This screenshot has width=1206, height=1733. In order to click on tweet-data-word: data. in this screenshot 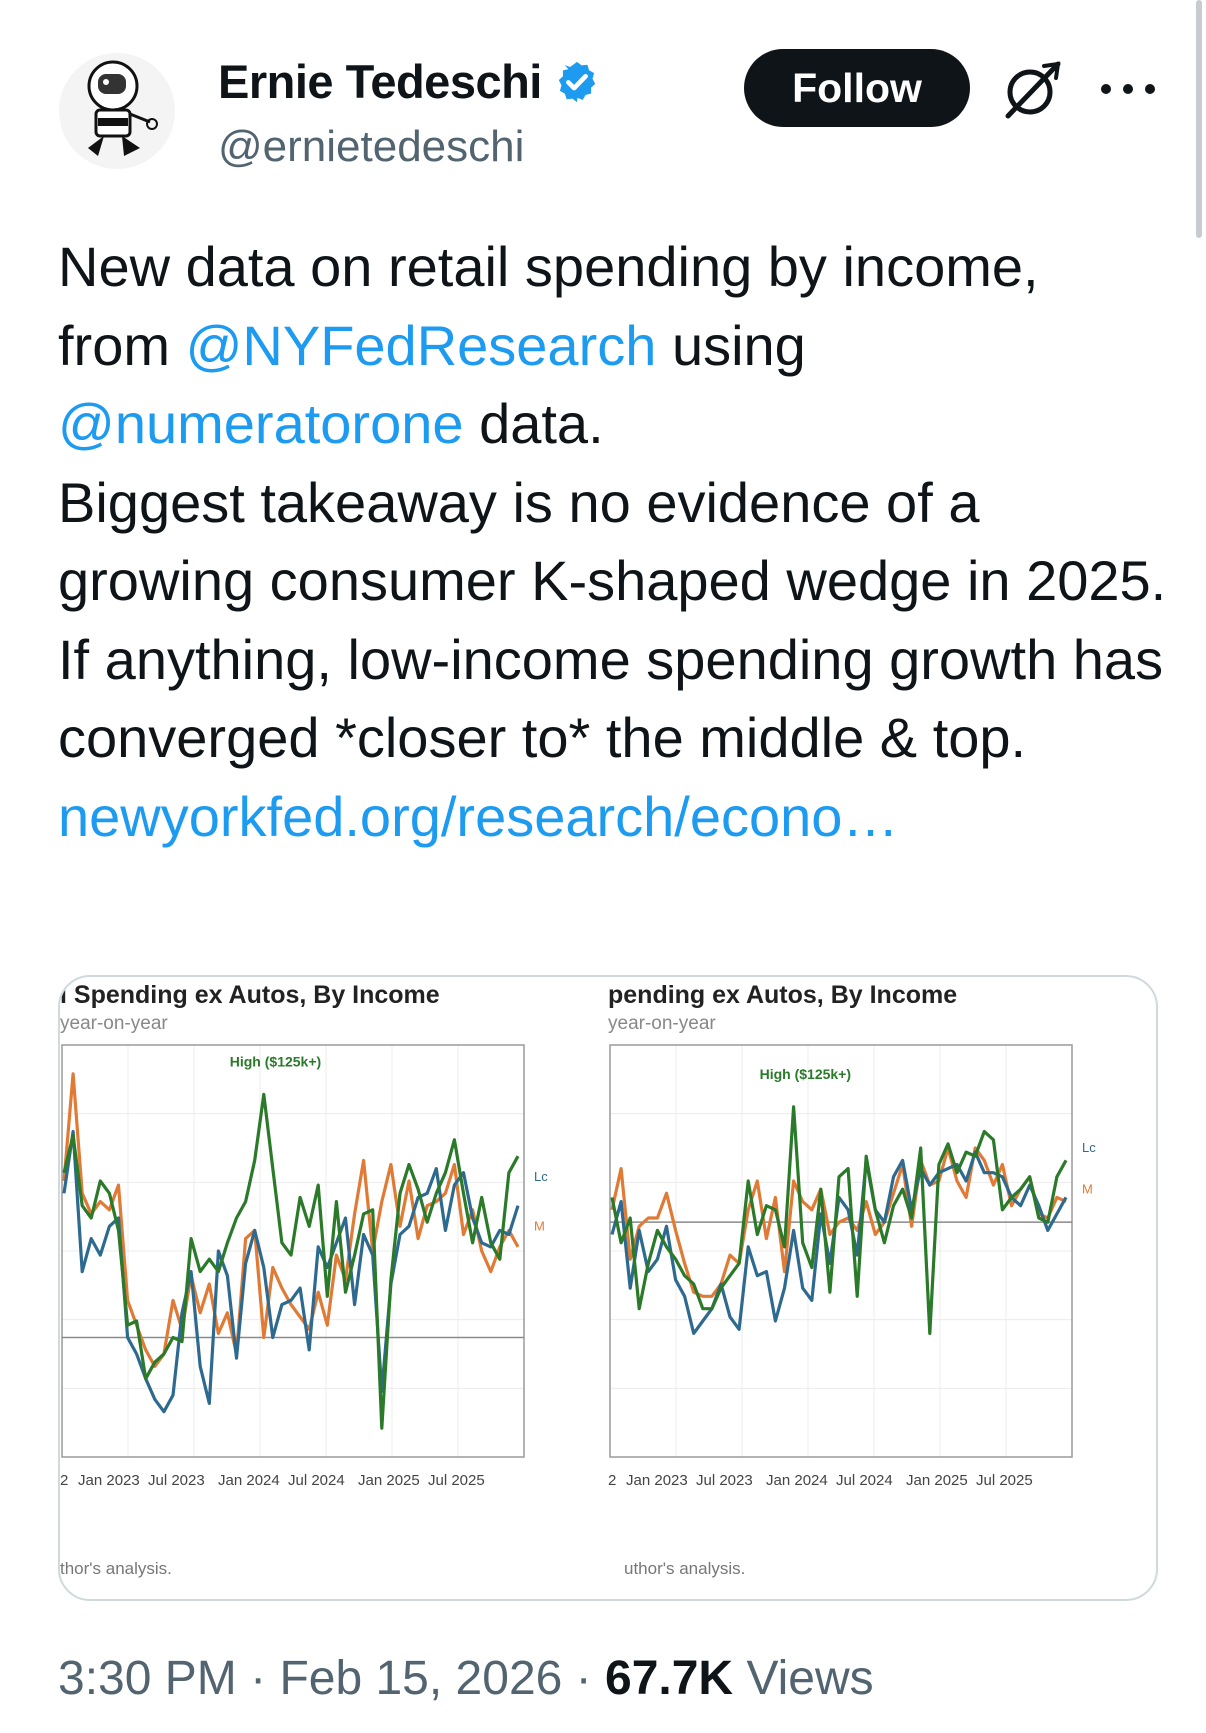, I will do `click(541, 423)`.